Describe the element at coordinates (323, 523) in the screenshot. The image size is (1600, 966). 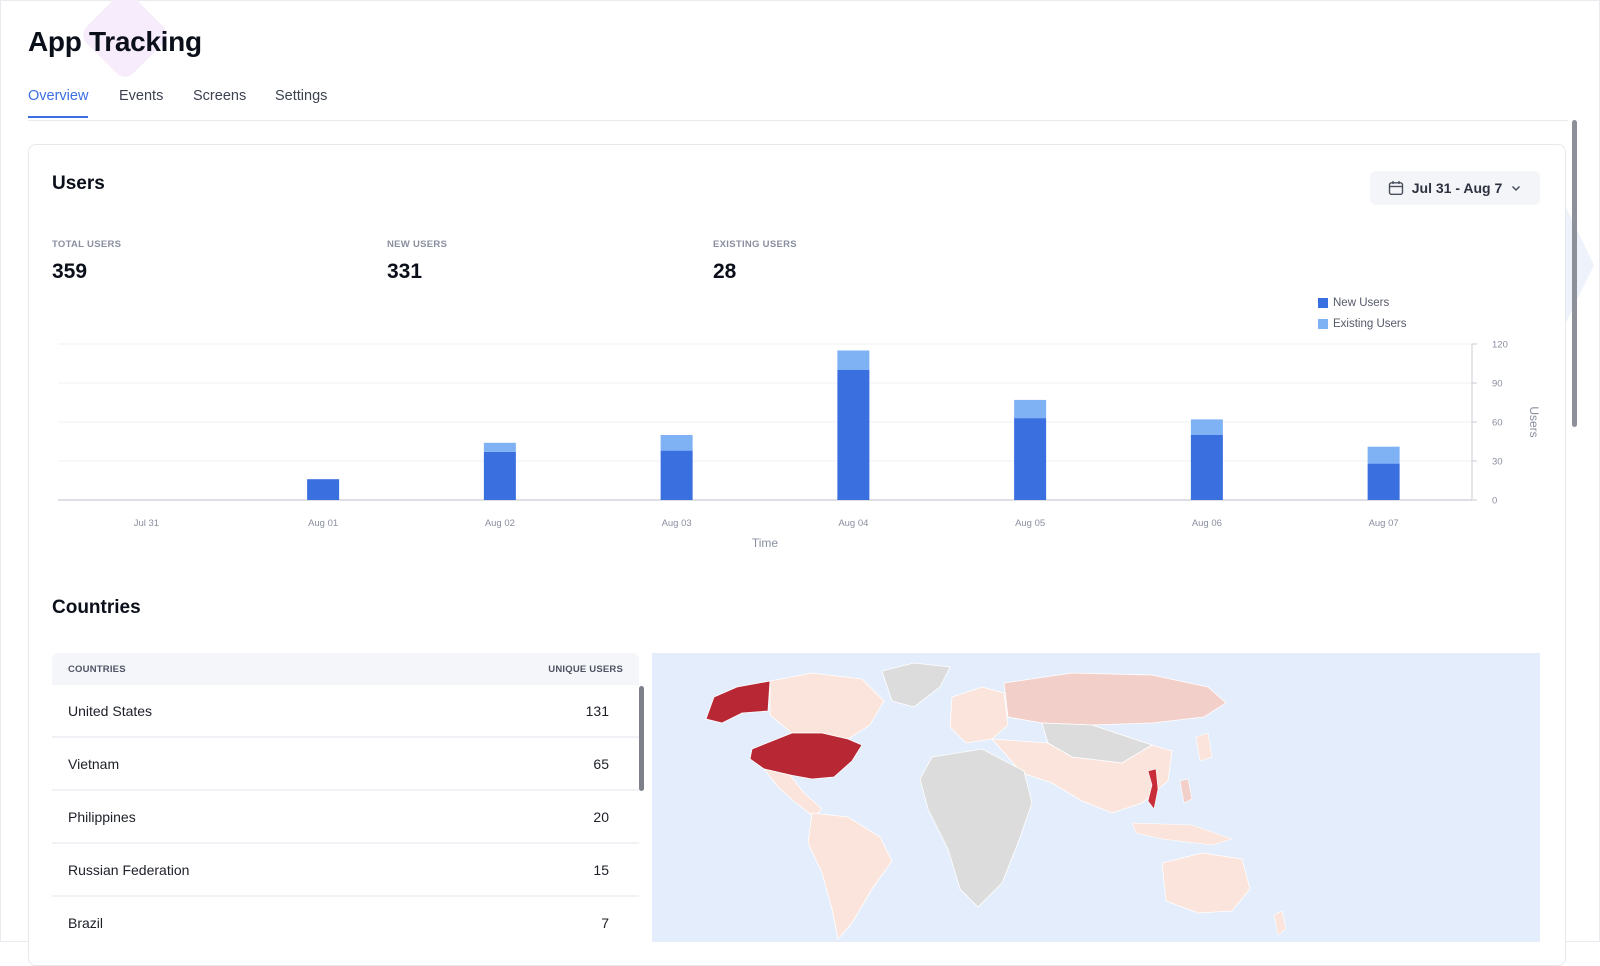
I see `x-tick-label: Aug 01` at that location.